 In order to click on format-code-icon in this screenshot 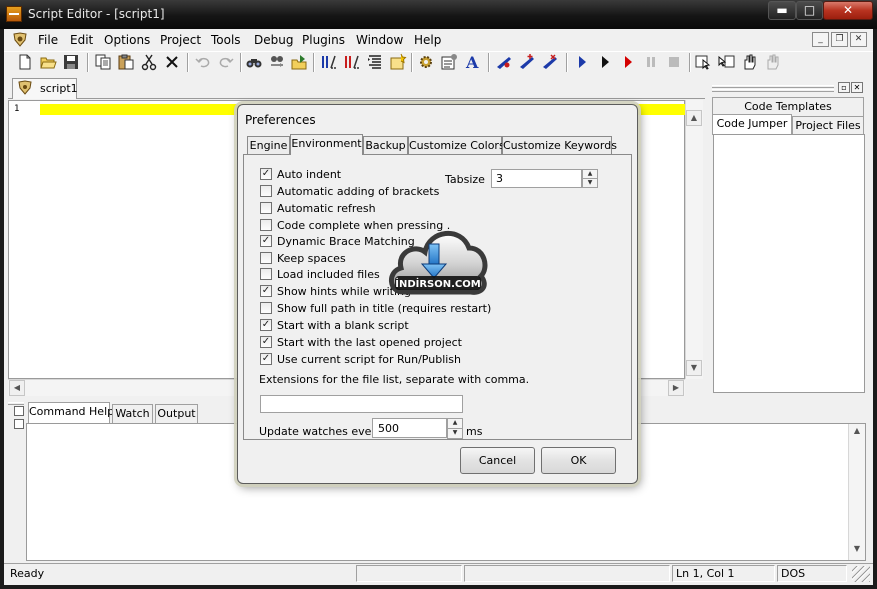, I will do `click(375, 62)`.